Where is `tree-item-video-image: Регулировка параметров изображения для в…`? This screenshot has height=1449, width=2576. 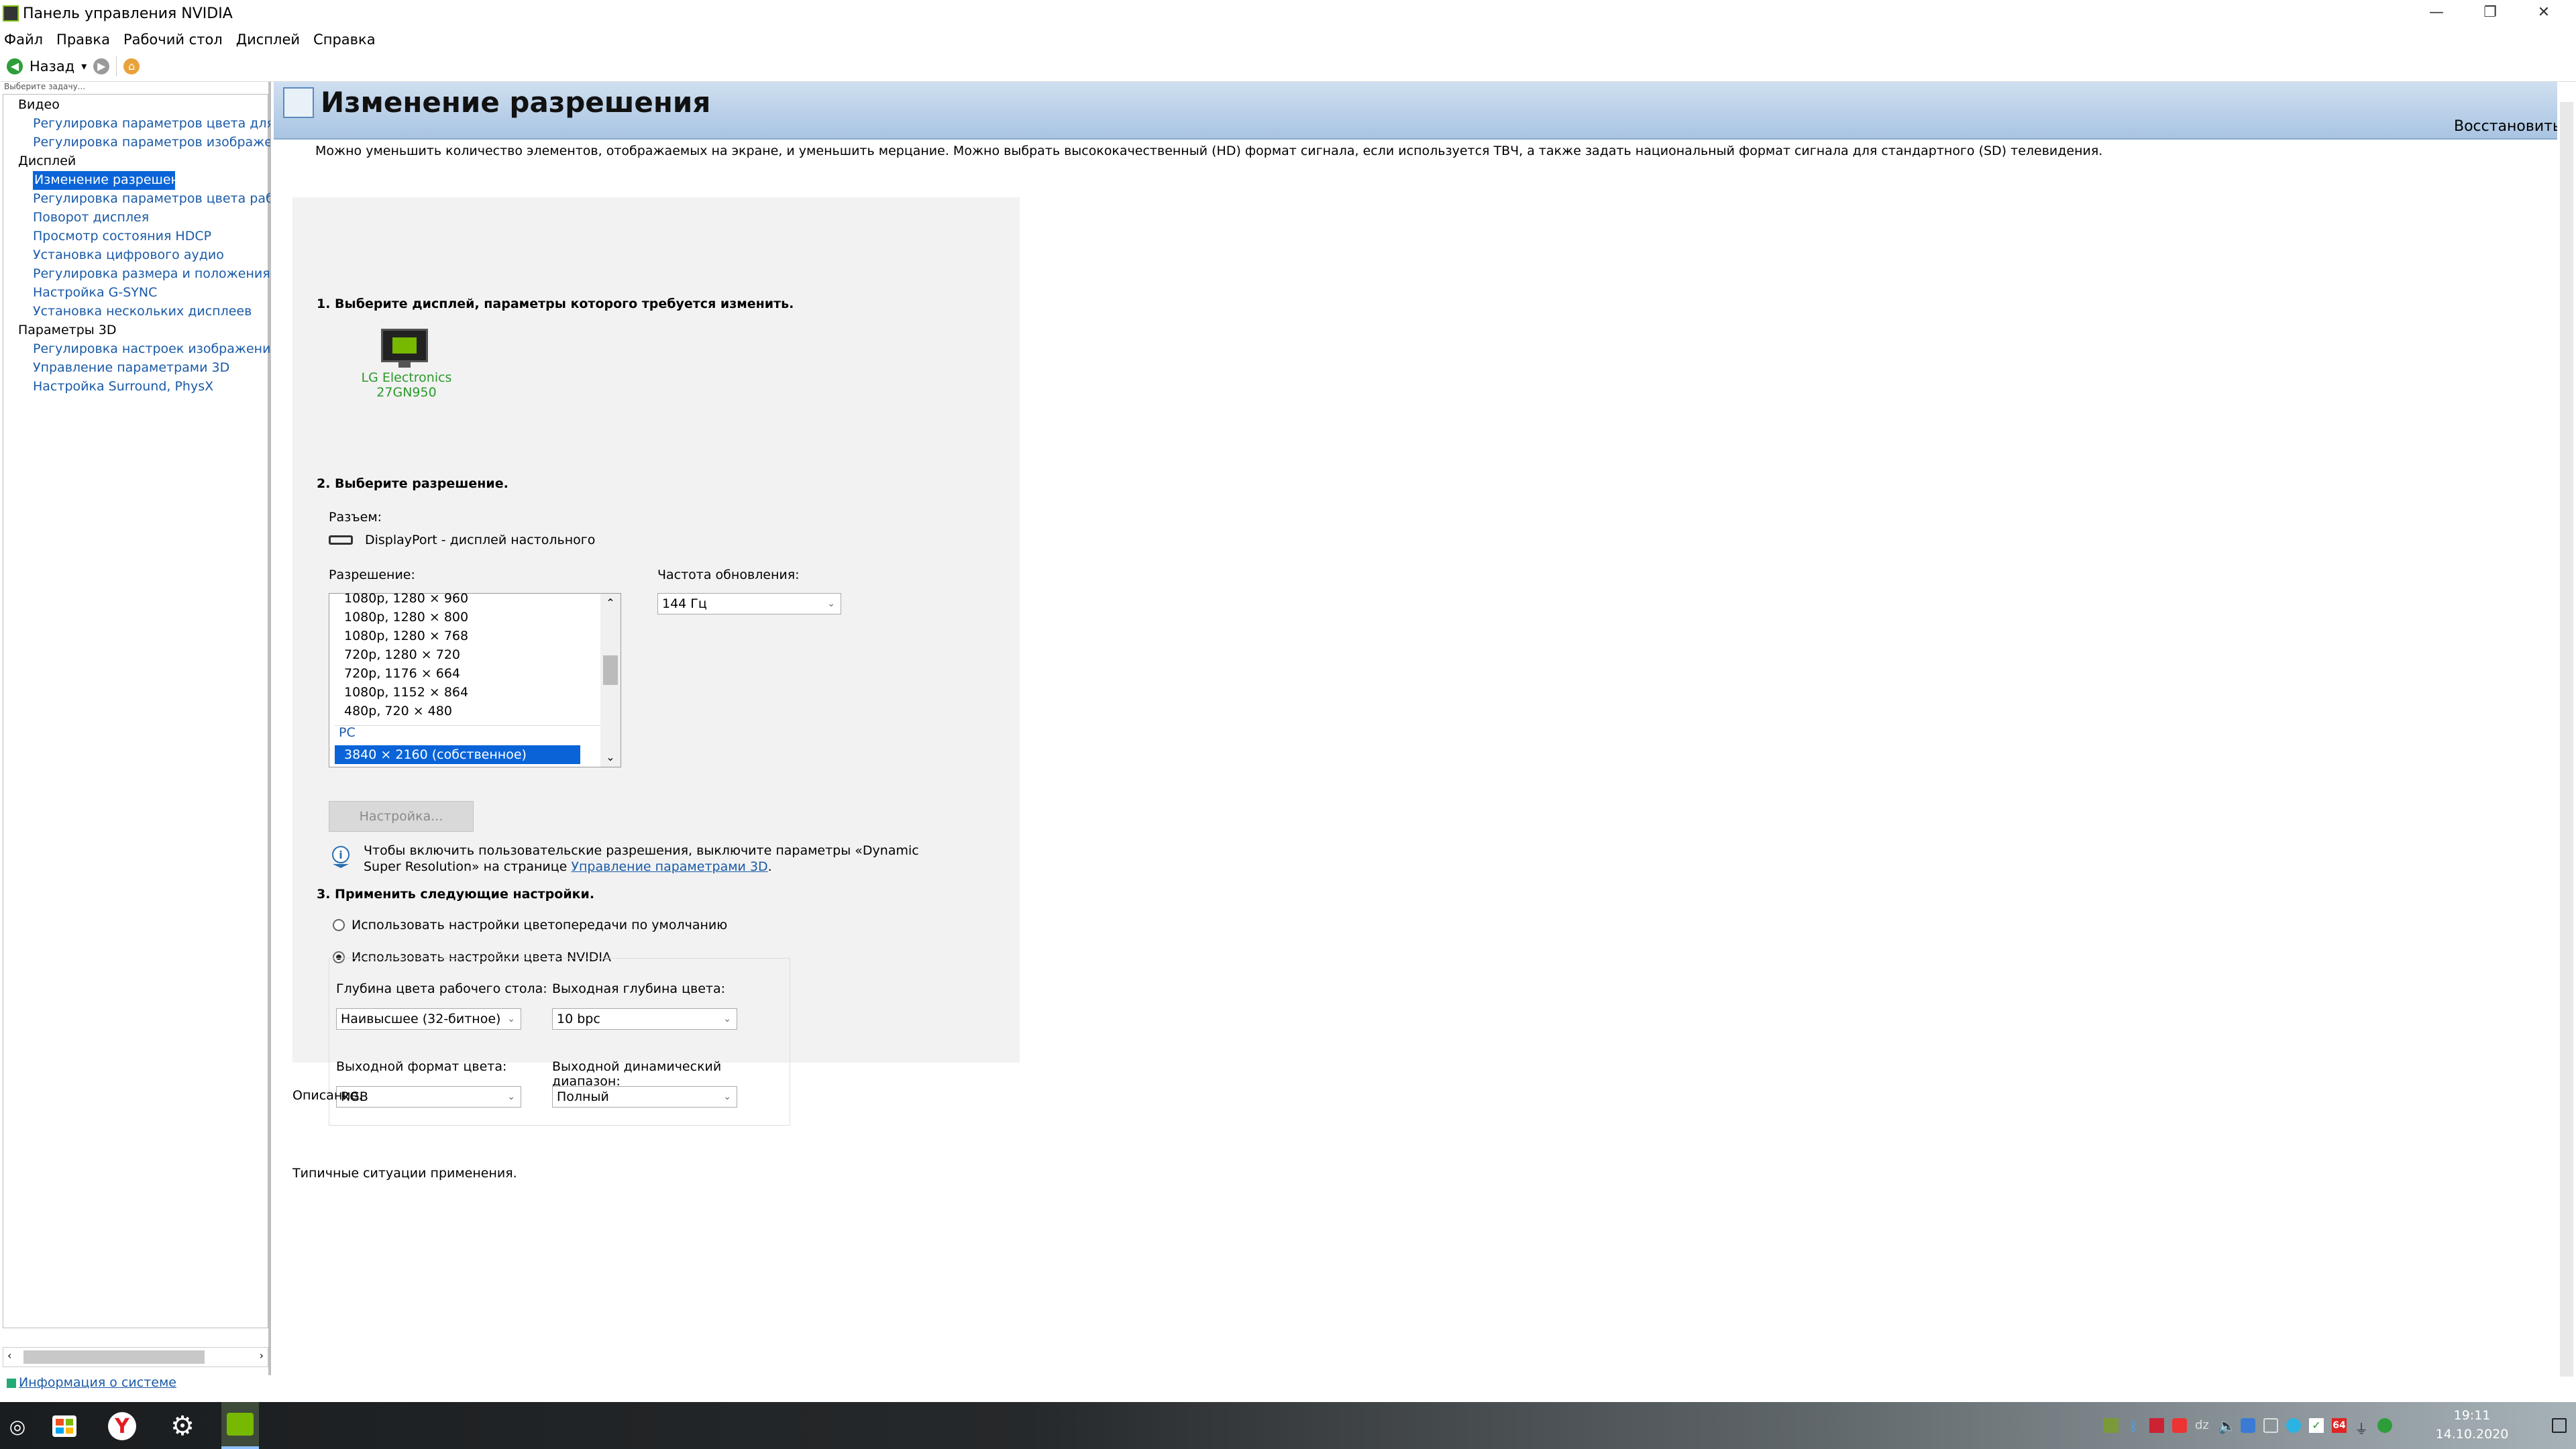 tree-item-video-image: Регулировка параметров изображения для в… is located at coordinates (151, 142).